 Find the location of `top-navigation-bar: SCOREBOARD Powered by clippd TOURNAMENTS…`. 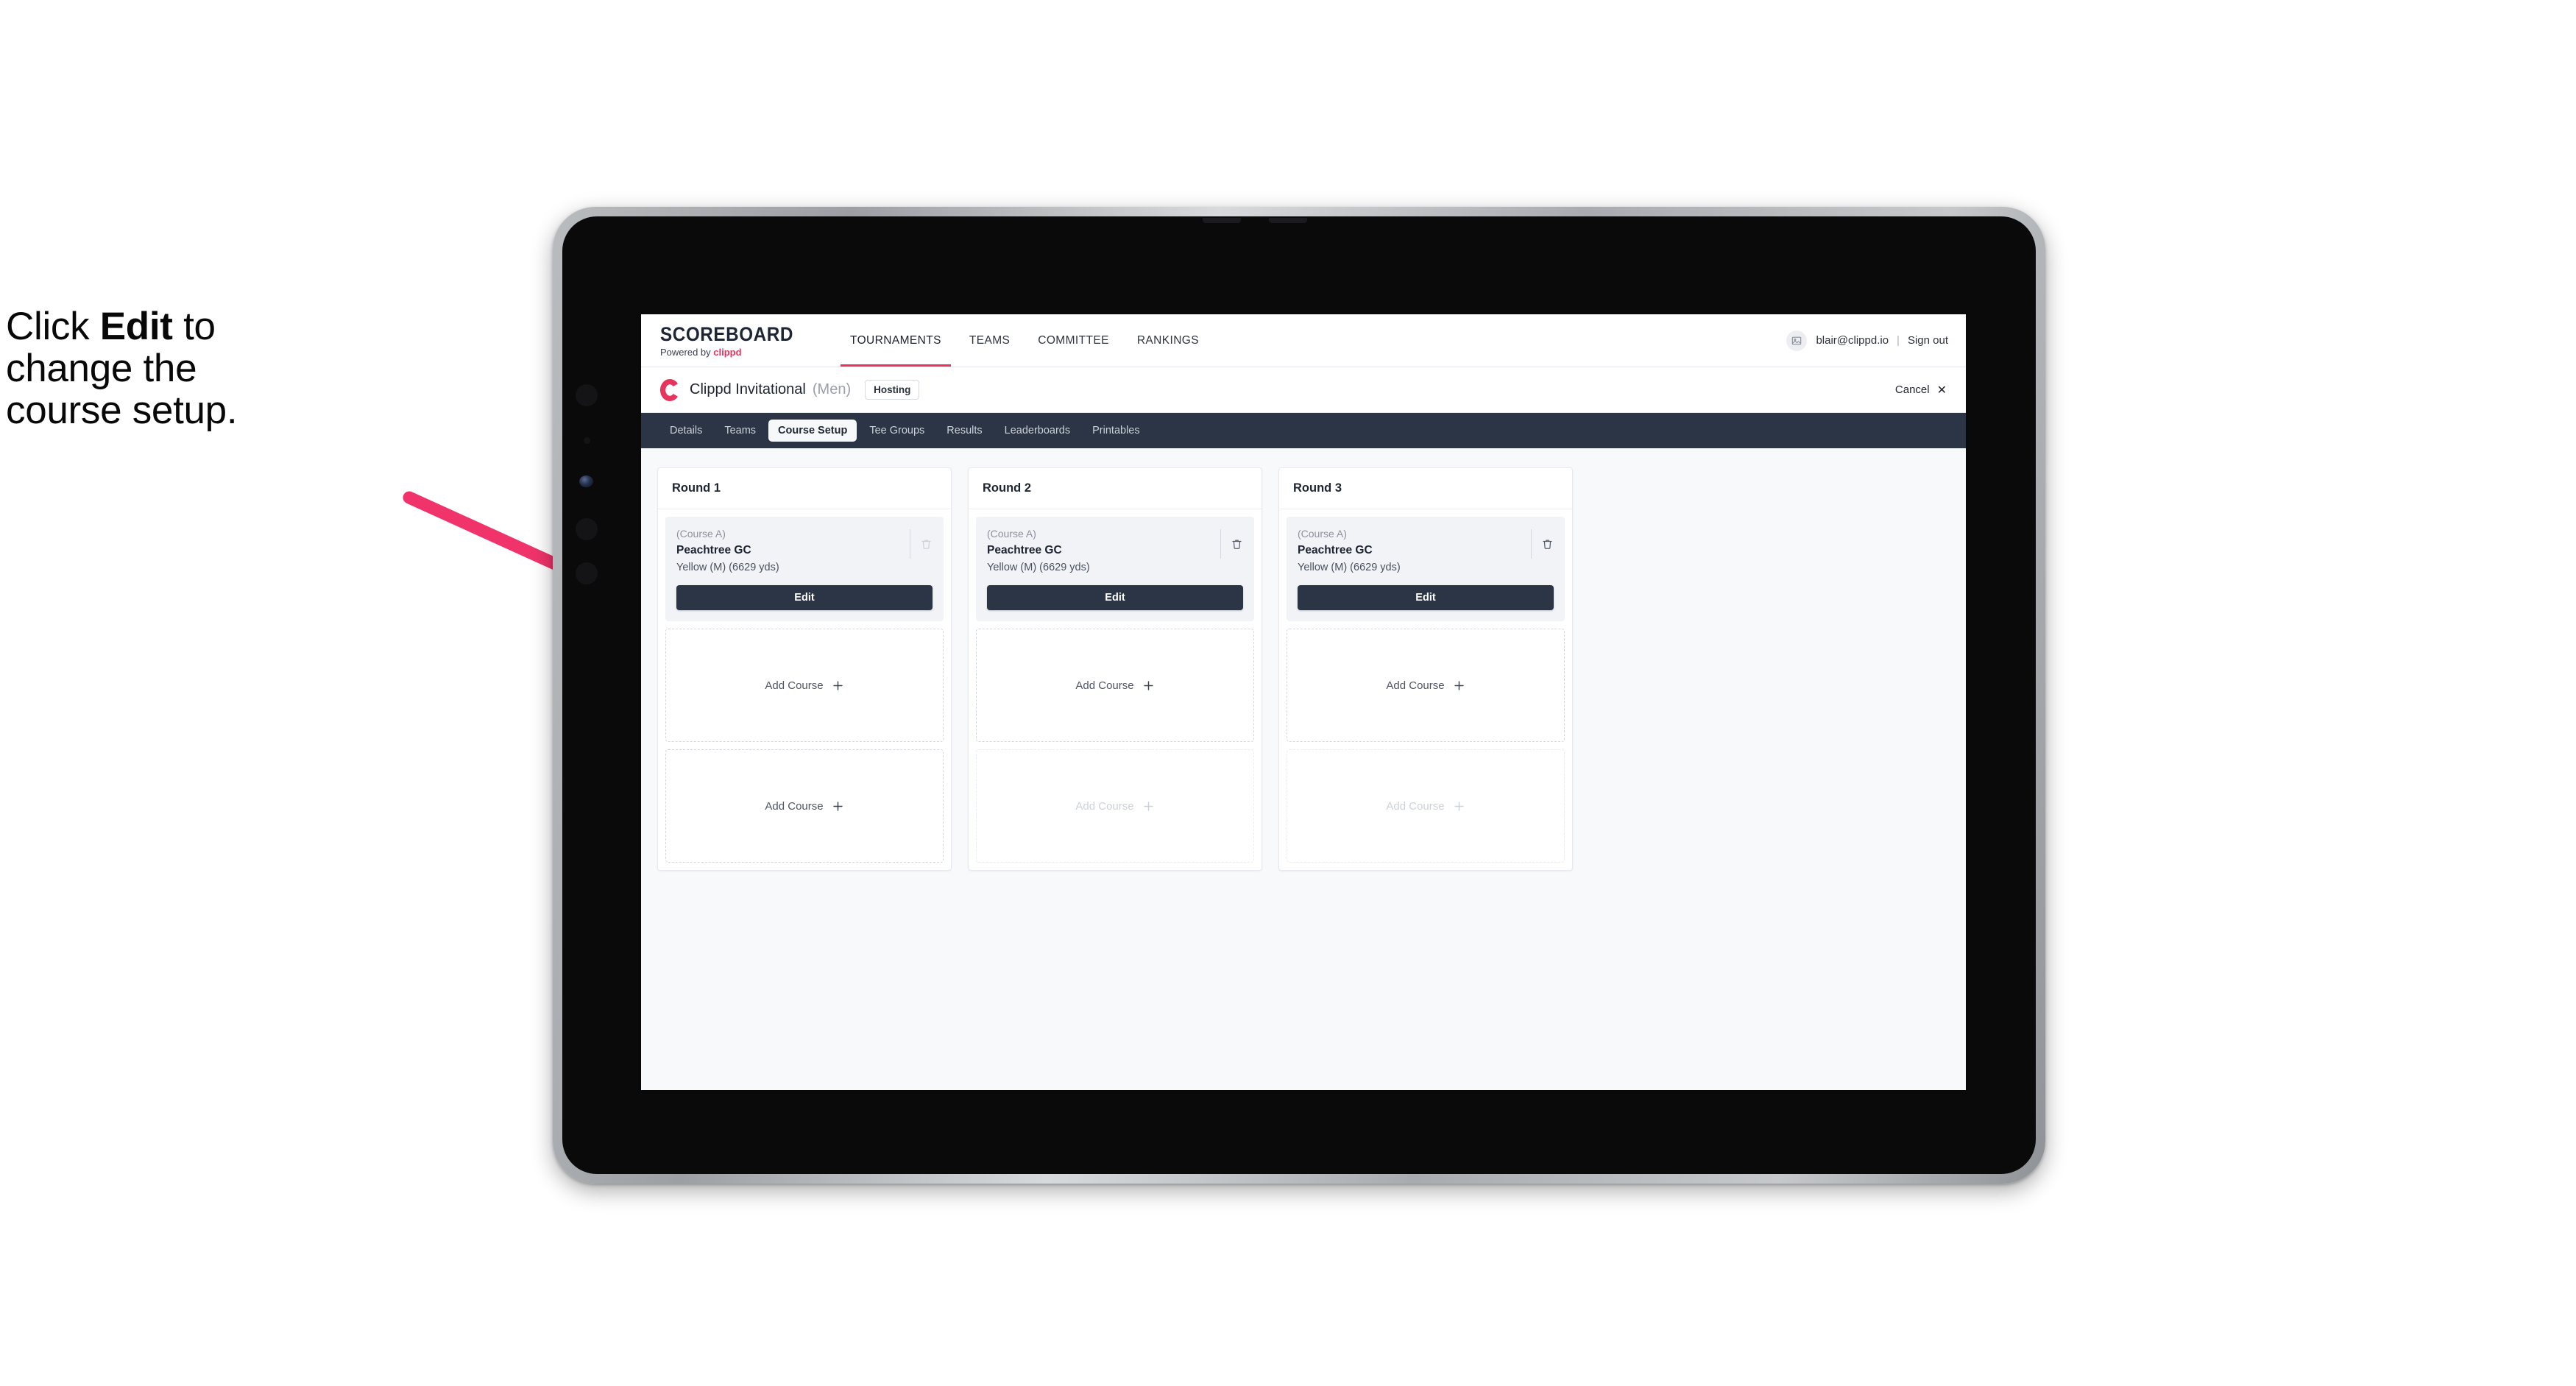

top-navigation-bar: SCOREBOARD Powered by clippd TOURNAMENTS… is located at coordinates (1303, 340).